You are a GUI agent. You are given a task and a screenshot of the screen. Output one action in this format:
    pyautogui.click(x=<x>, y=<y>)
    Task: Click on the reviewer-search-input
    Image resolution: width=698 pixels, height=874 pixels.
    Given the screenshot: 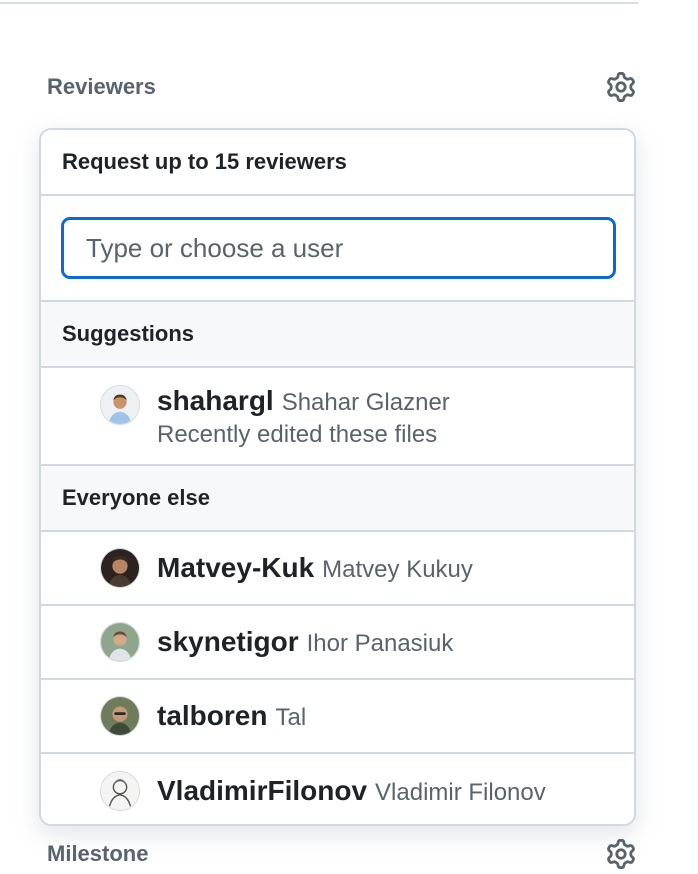 What is the action you would take?
    pyautogui.click(x=338, y=248)
    